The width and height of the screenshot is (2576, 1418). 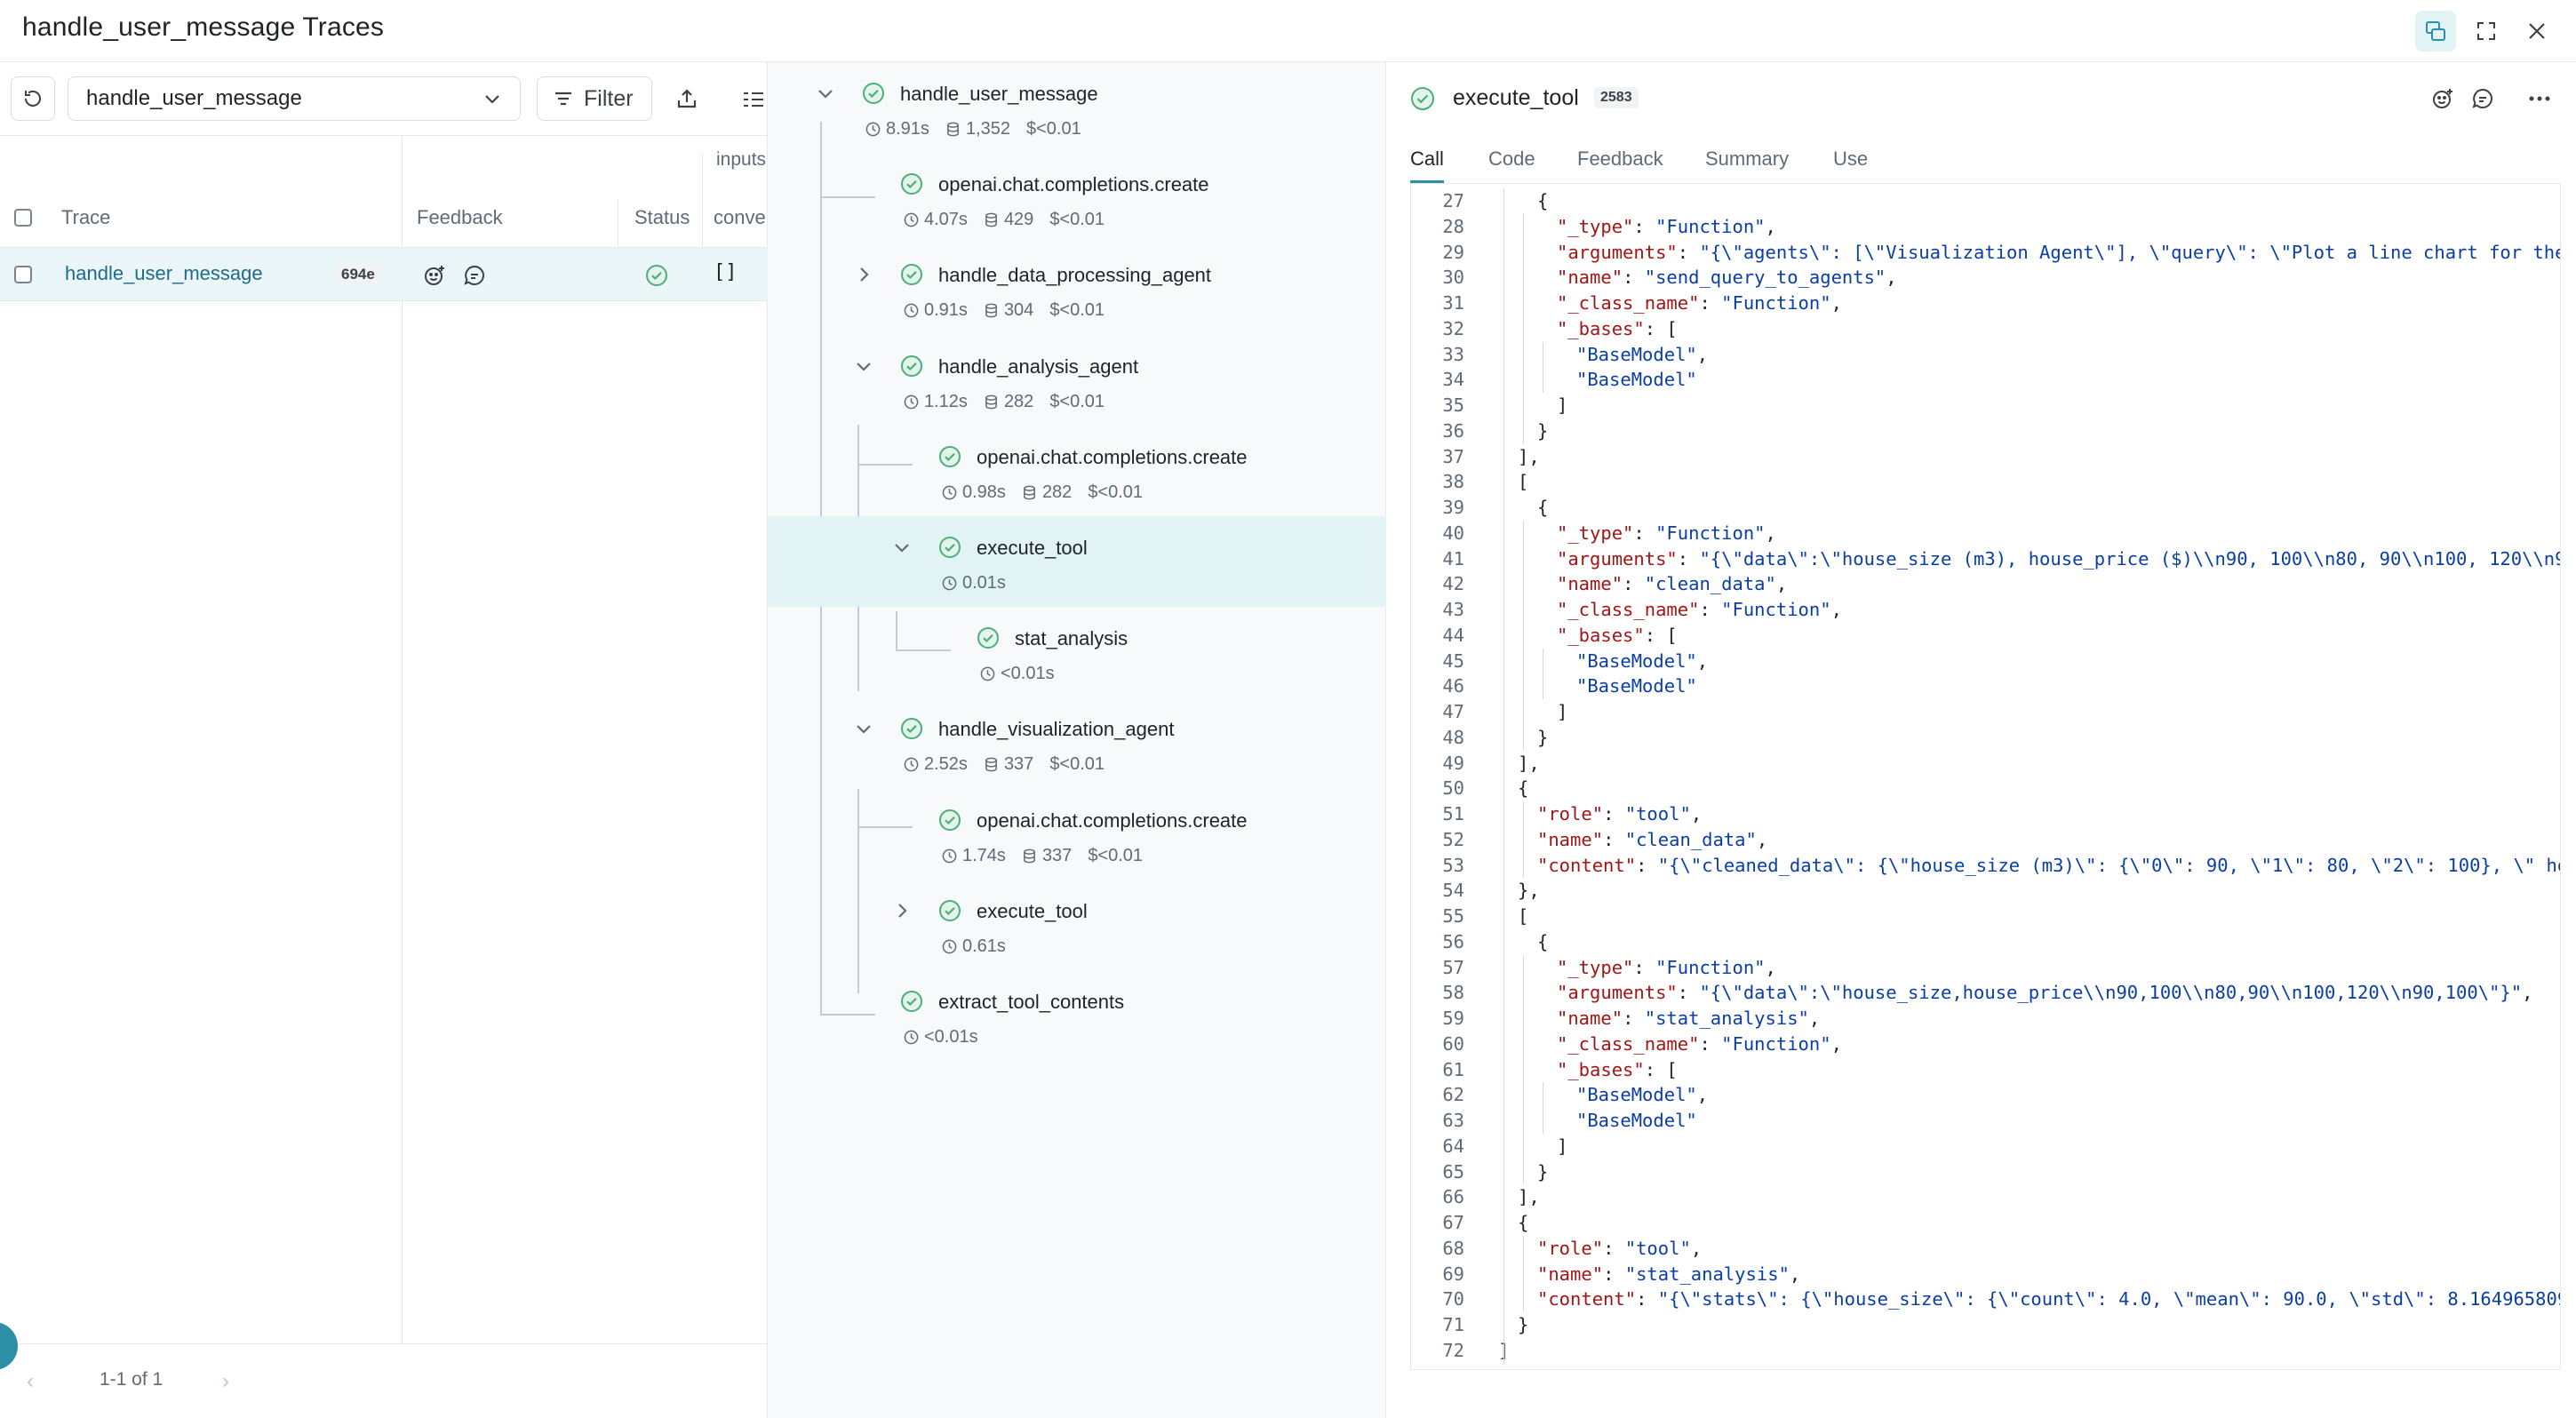 What do you see at coordinates (1453, 380) in the screenshot?
I see `line-number: 34` at bounding box center [1453, 380].